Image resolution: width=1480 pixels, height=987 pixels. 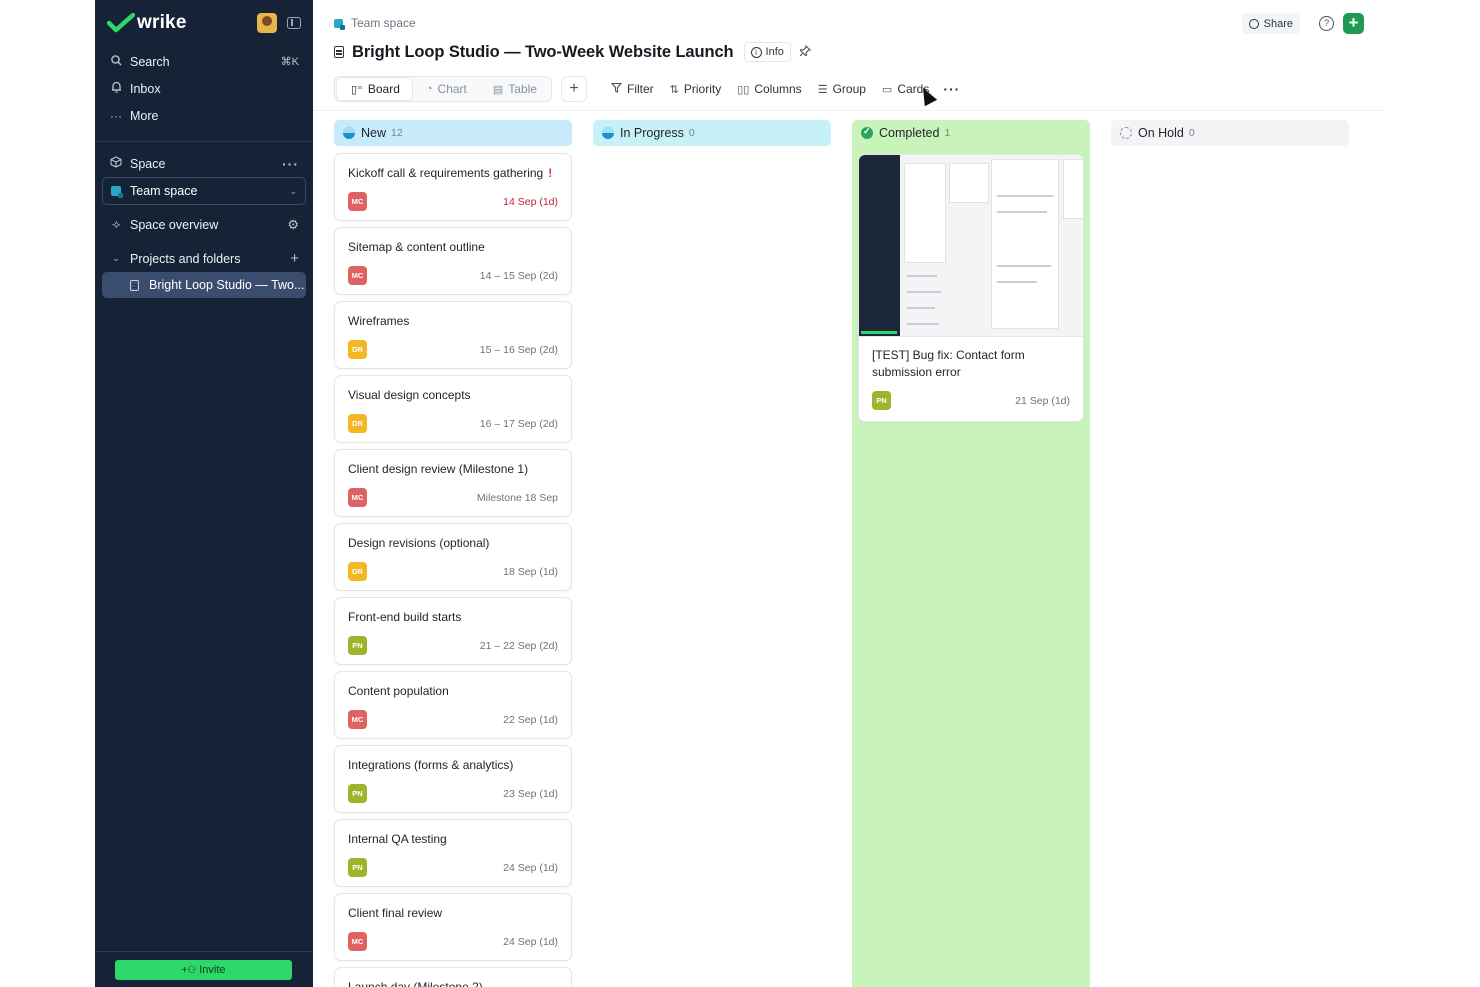 I want to click on sidebar-item-label: Inbox, so click(x=145, y=88).